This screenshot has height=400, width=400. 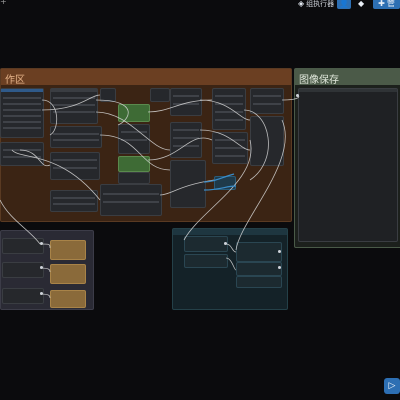 I want to click on run-queue-button: ▷, so click(x=392, y=386).